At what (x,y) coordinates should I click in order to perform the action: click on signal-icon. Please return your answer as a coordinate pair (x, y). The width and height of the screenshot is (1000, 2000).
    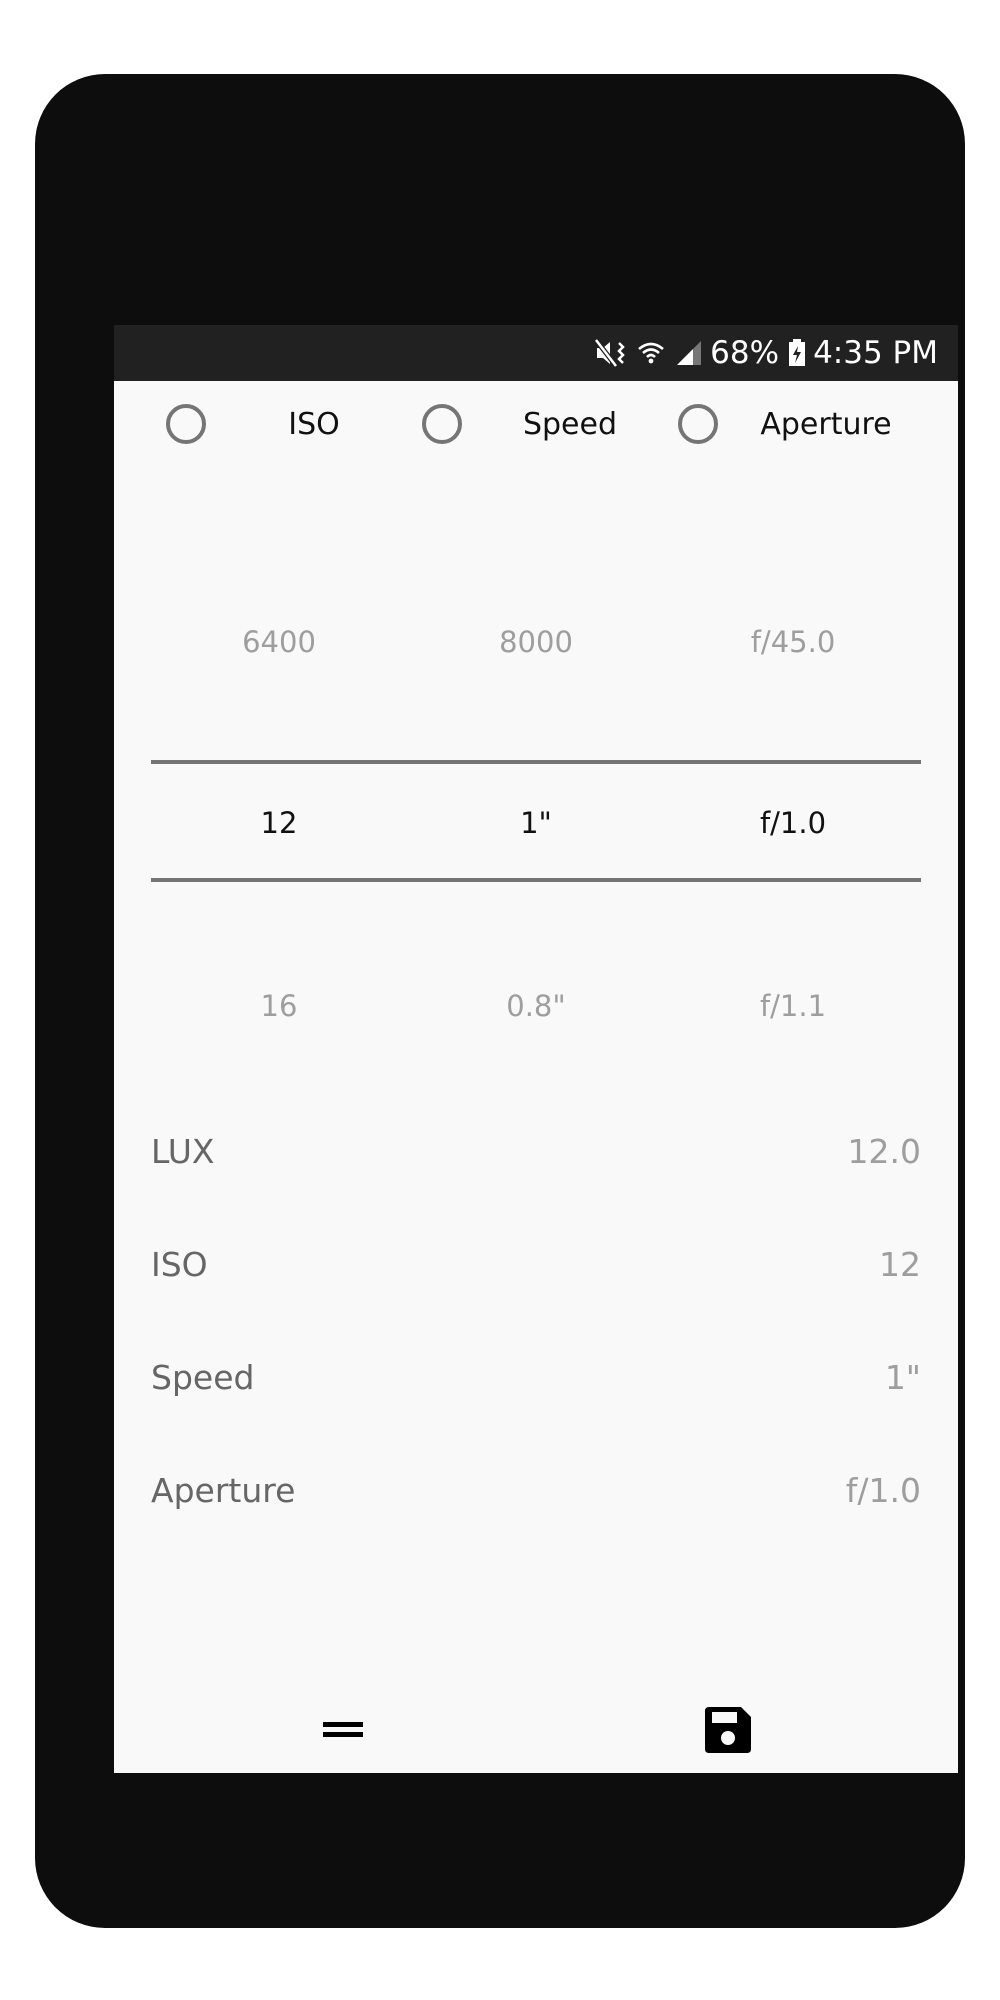
    Looking at the image, I should click on (689, 353).